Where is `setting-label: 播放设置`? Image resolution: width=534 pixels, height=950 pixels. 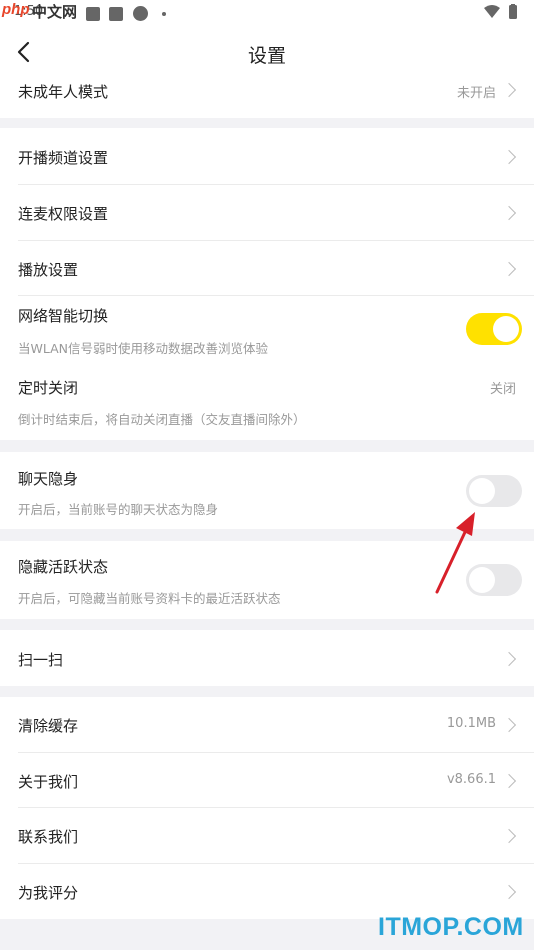 setting-label: 播放设置 is located at coordinates (48, 270).